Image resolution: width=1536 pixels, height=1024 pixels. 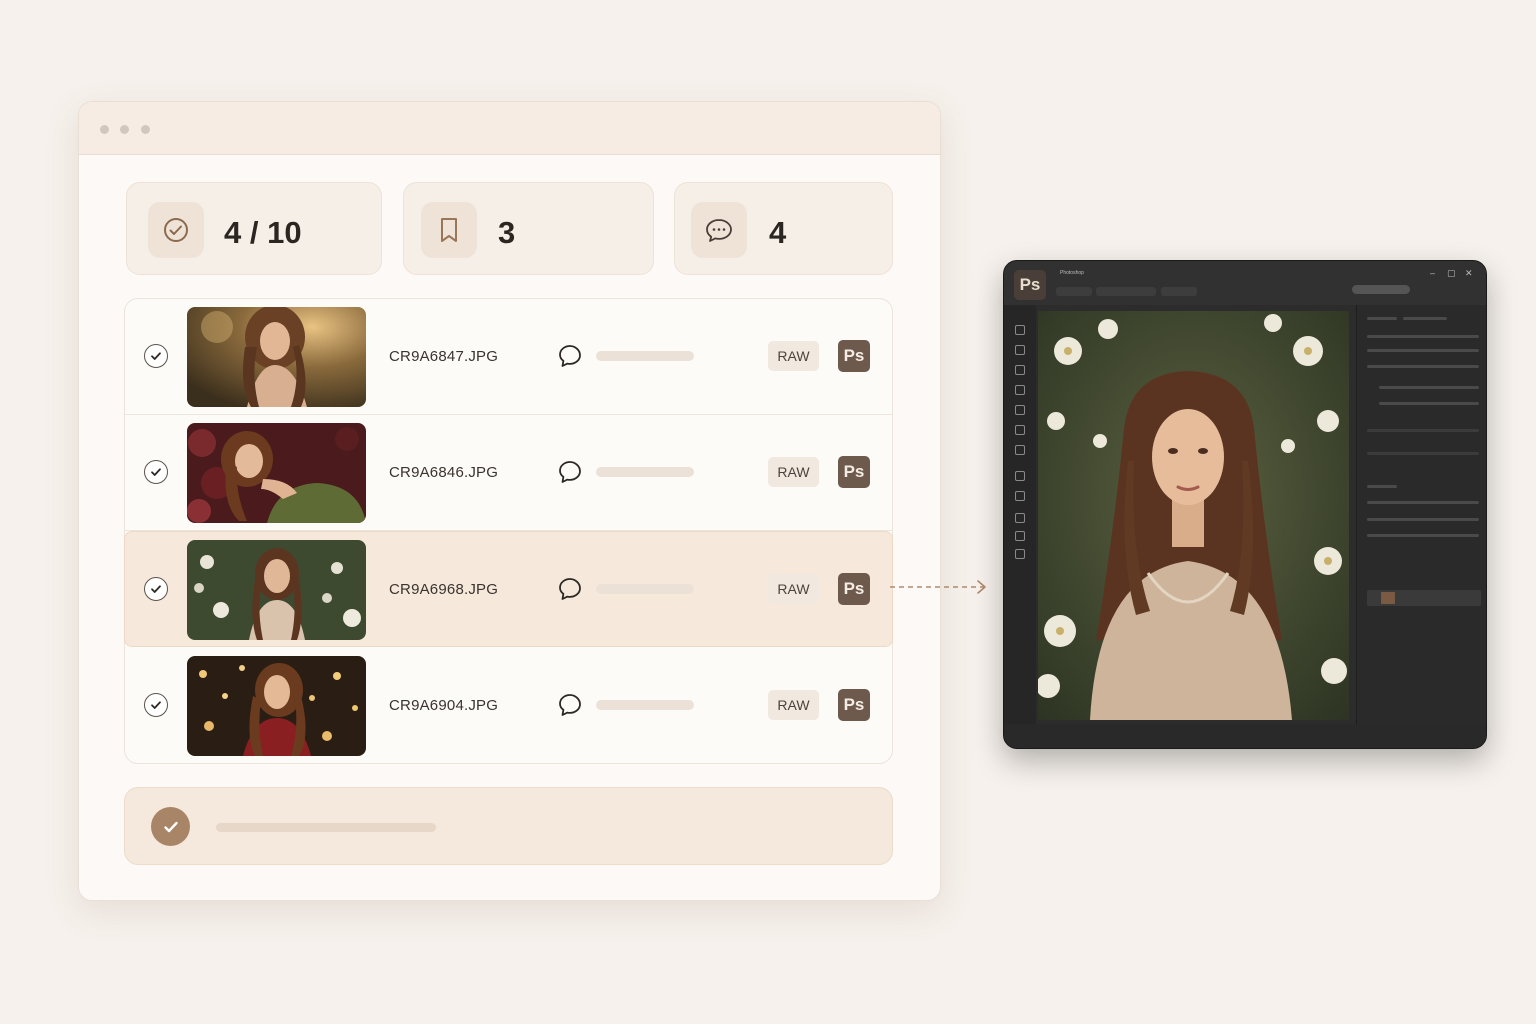 I want to click on confirm-check-icon, so click(x=170, y=826).